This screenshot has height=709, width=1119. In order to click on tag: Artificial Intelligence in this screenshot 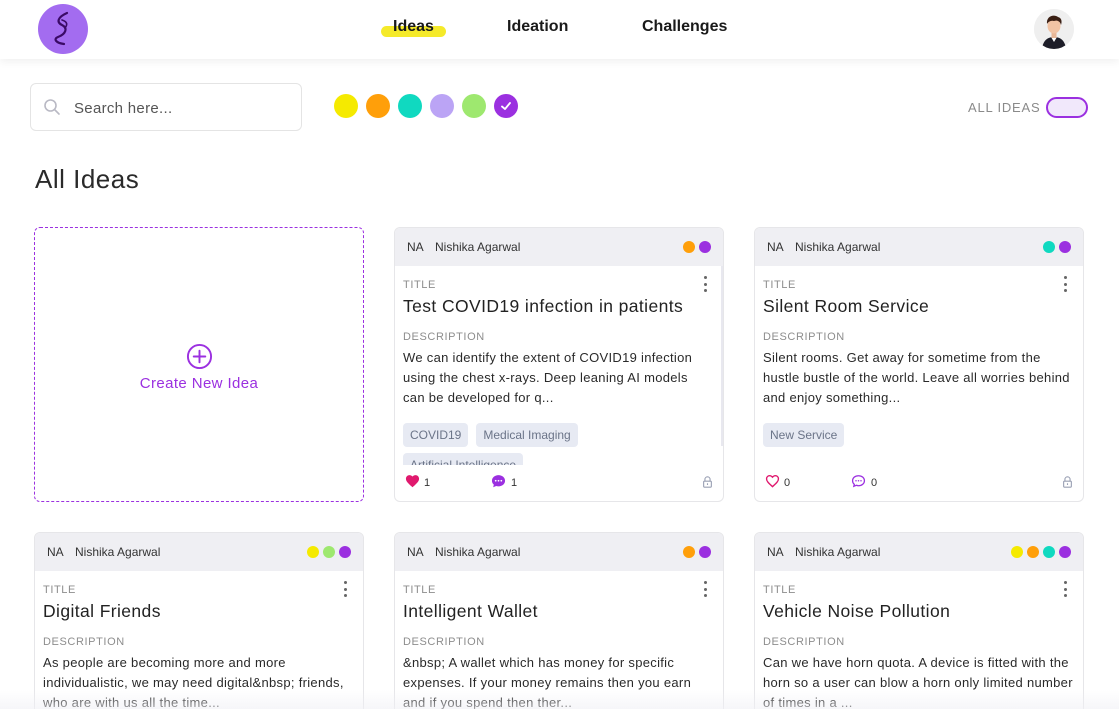, I will do `click(463, 459)`.